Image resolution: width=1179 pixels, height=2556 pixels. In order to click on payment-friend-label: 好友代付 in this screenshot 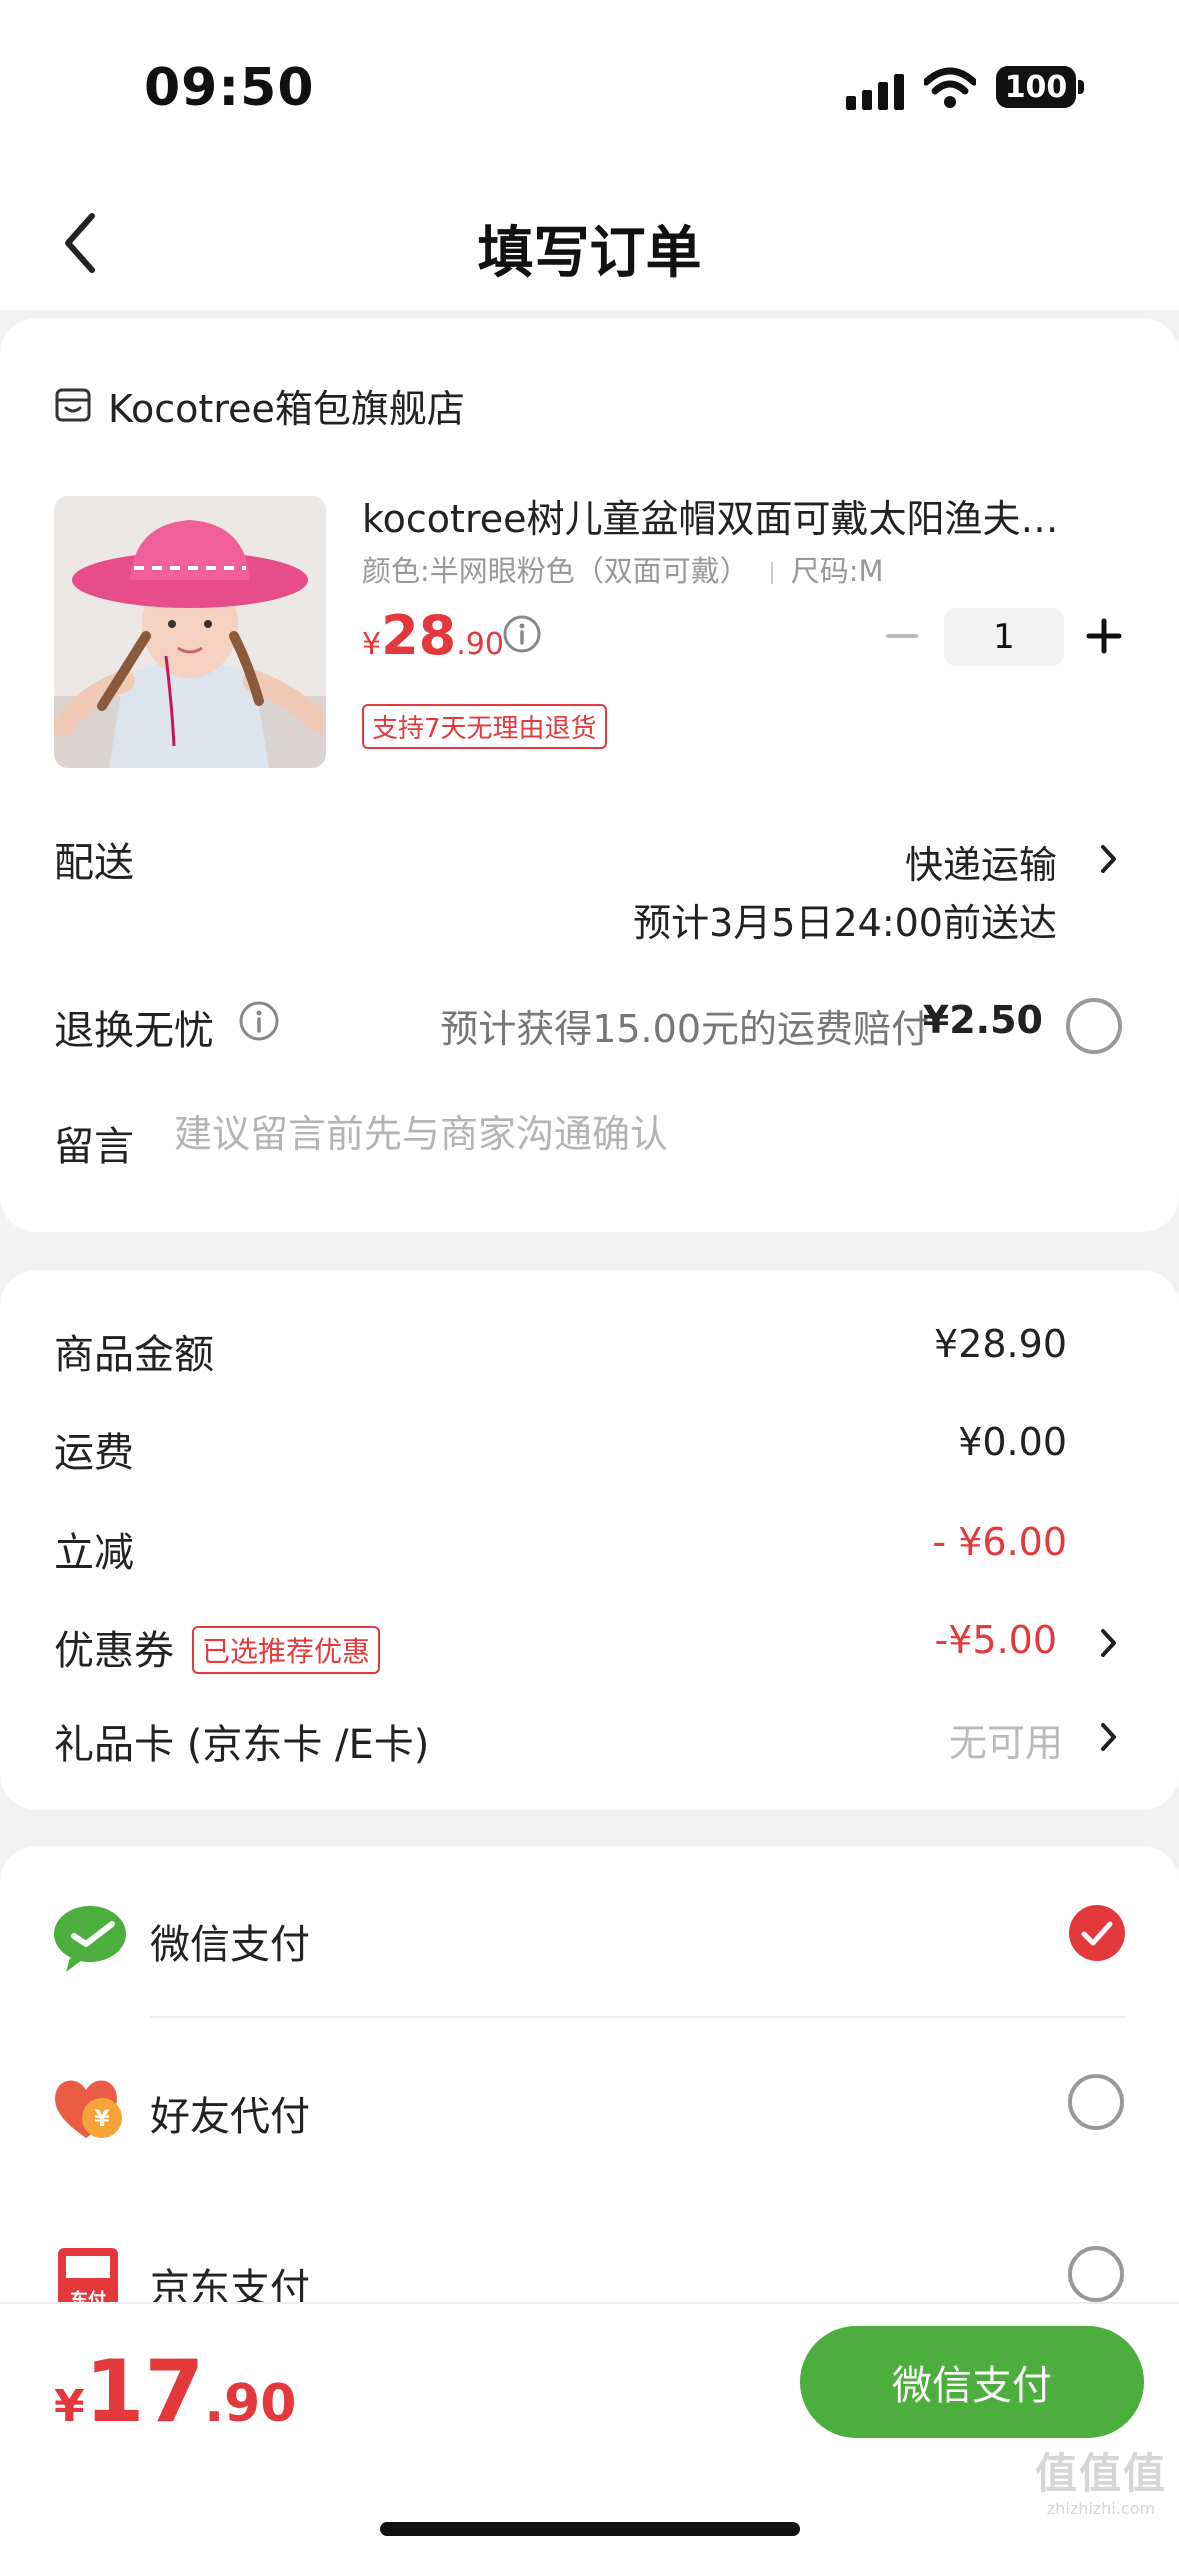, I will do `click(230, 2113)`.